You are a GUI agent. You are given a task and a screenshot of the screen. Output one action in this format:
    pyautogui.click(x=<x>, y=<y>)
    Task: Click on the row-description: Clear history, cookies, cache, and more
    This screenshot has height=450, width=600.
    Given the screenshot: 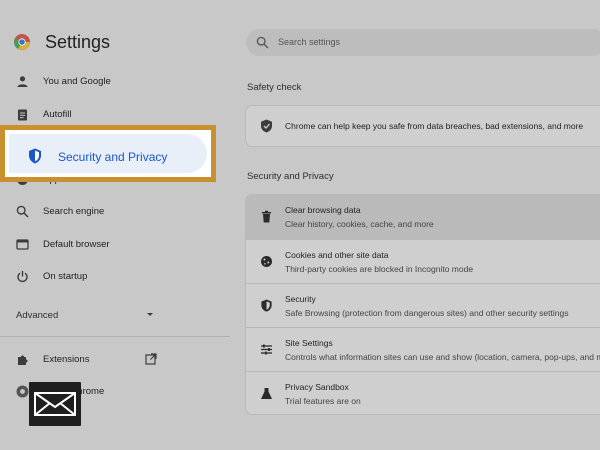 What is the action you would take?
    pyautogui.click(x=359, y=224)
    